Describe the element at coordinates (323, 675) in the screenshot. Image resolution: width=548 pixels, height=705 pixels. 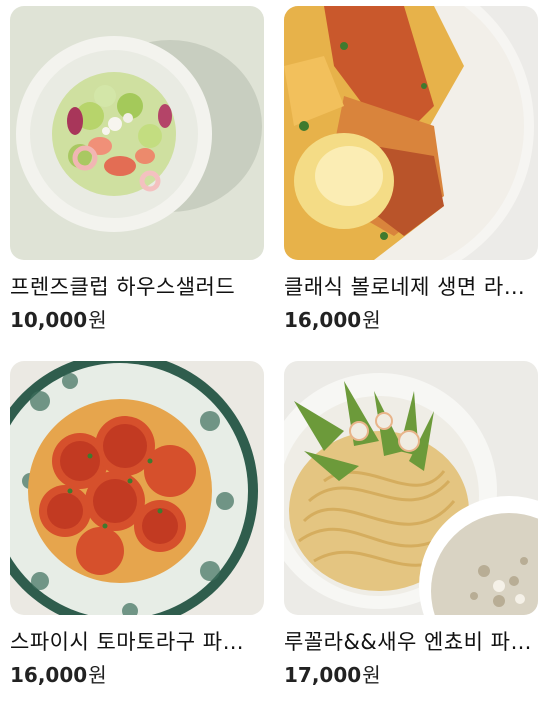
I see `price-amount: 17,000` at that location.